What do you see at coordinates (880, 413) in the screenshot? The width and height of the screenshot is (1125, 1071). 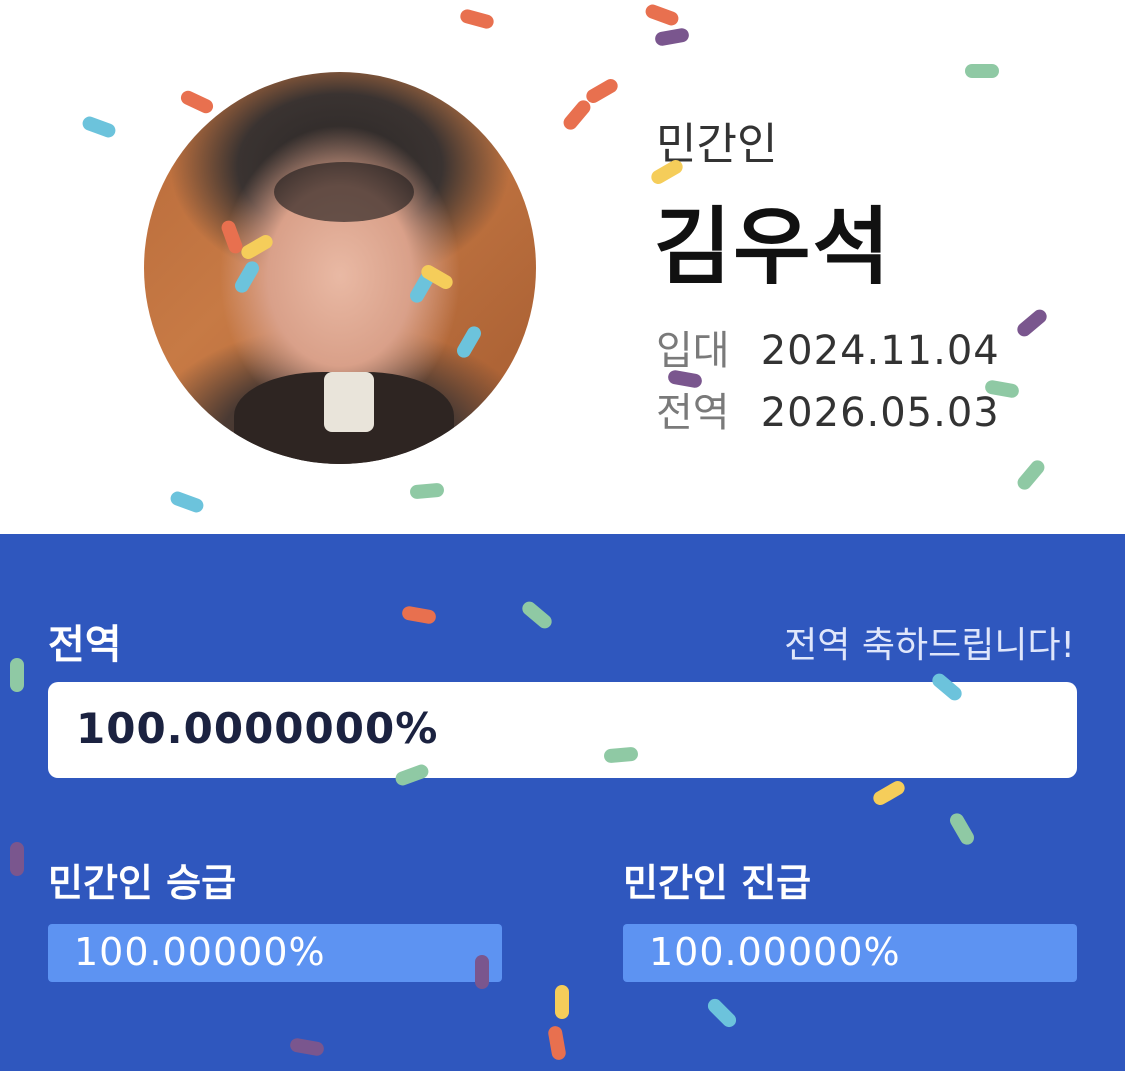 I see `discharge-date: 2026.05.03` at bounding box center [880, 413].